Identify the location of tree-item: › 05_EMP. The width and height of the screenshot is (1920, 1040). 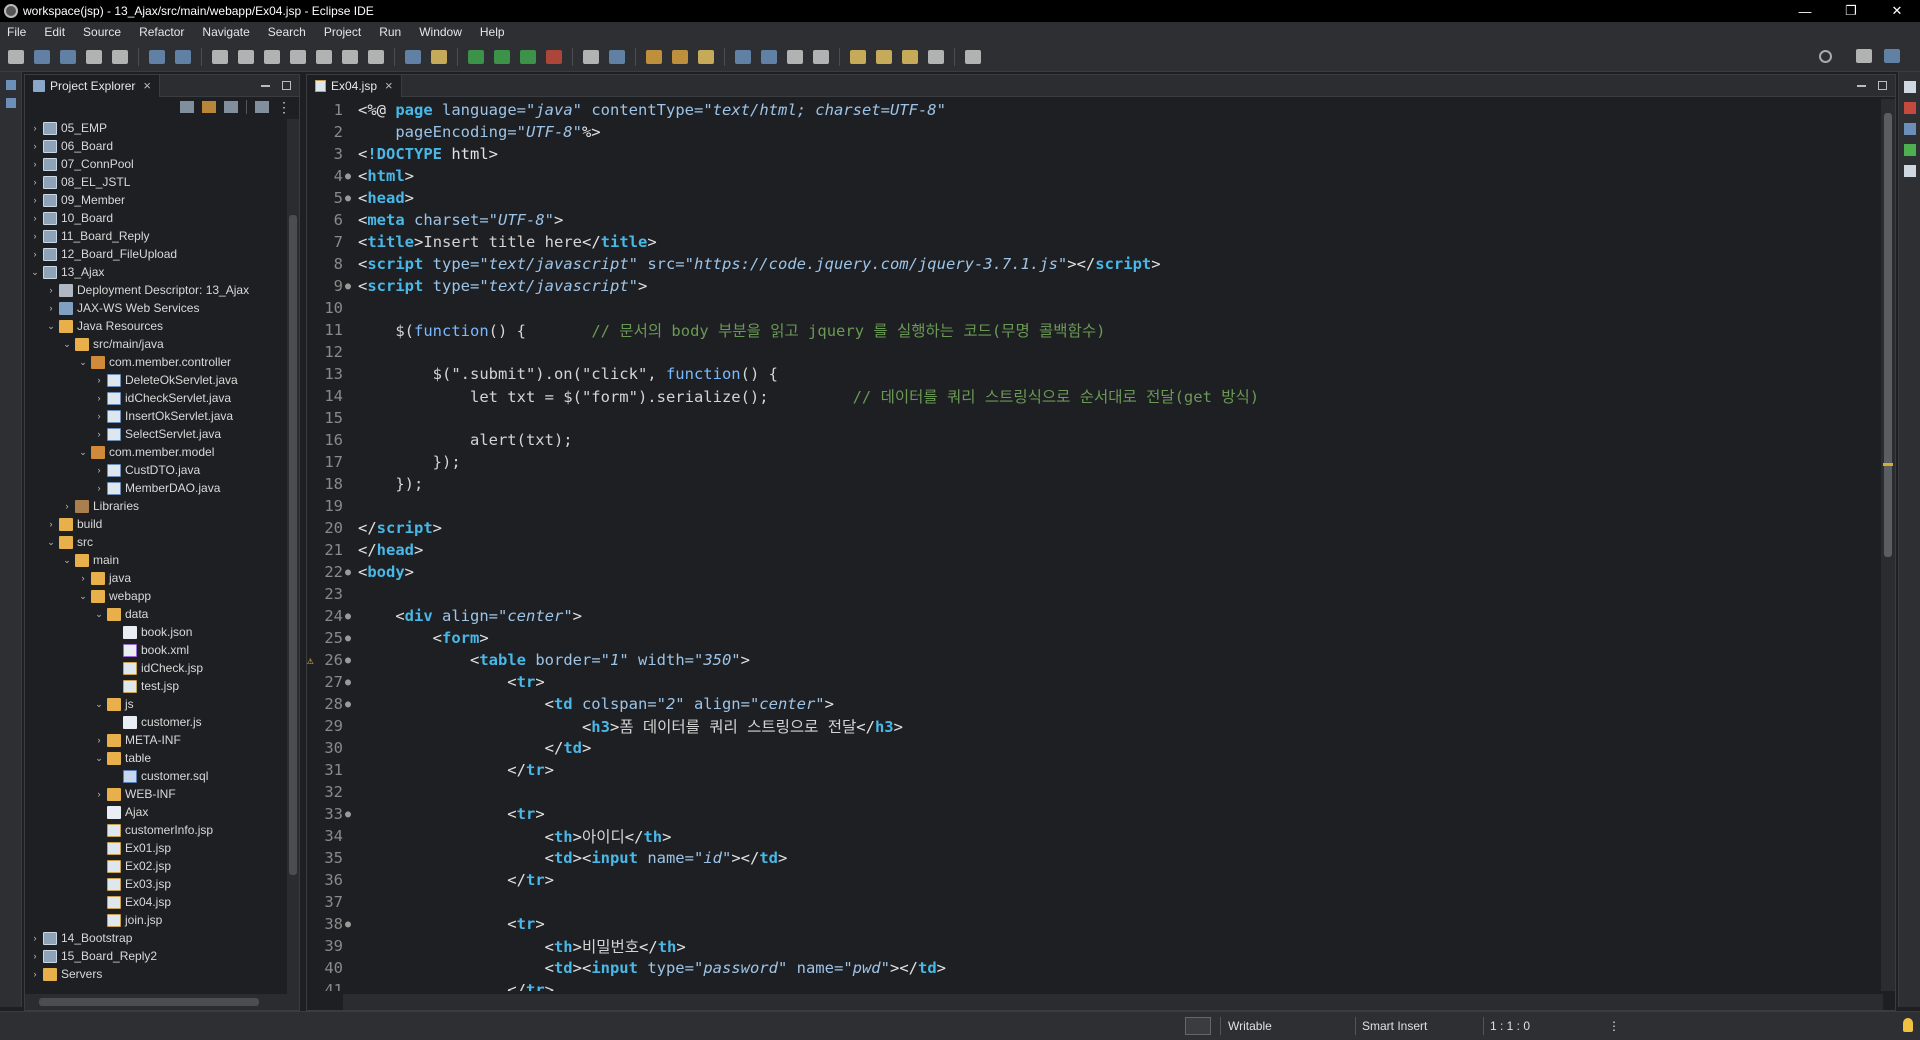
(156, 128).